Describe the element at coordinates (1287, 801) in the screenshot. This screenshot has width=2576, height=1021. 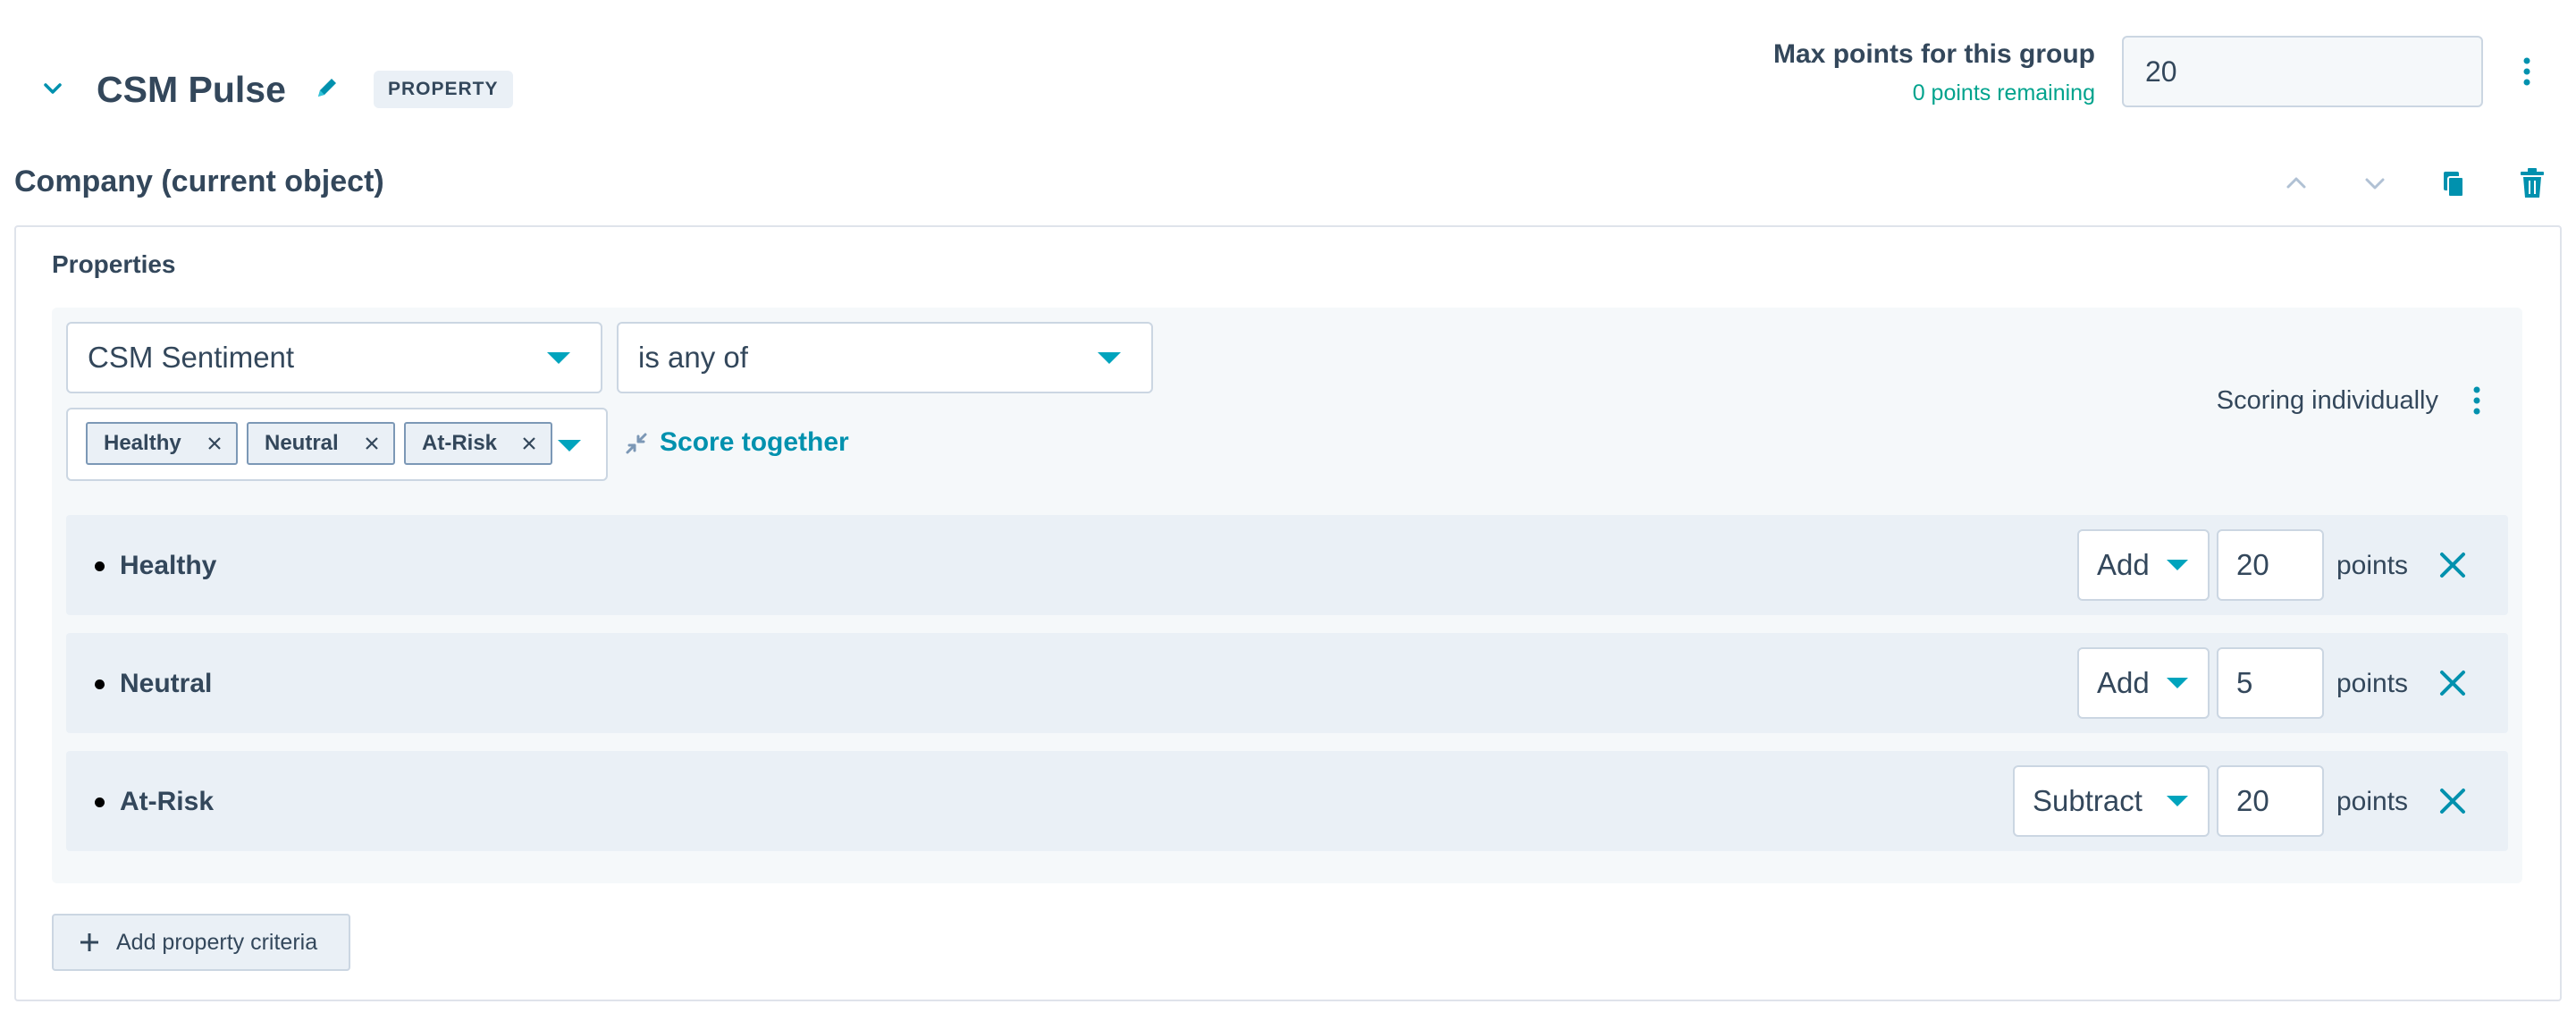
I see `list-item: At-Risk Subtract 20 points` at that location.